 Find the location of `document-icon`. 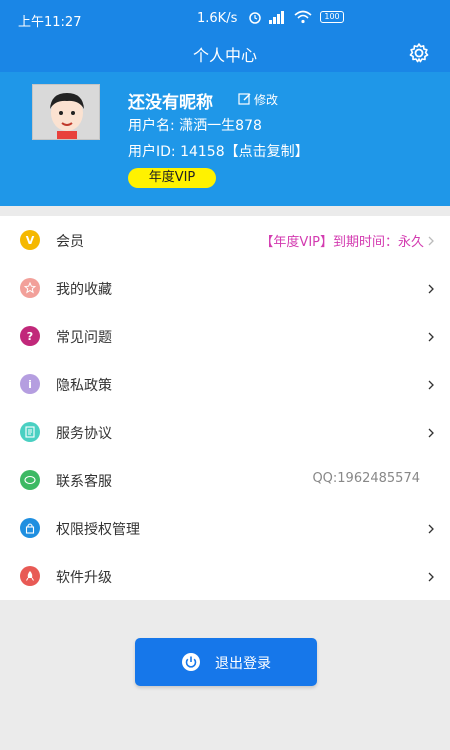

document-icon is located at coordinates (30, 432).